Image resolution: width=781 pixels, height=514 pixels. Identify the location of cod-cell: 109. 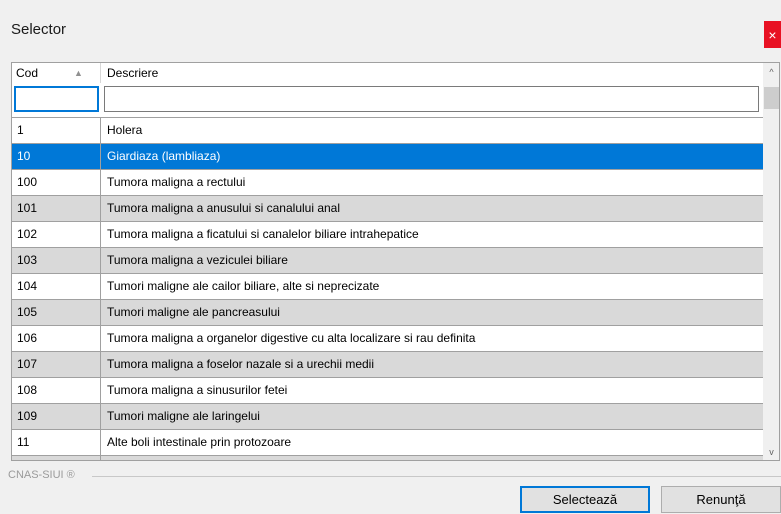
(56, 416).